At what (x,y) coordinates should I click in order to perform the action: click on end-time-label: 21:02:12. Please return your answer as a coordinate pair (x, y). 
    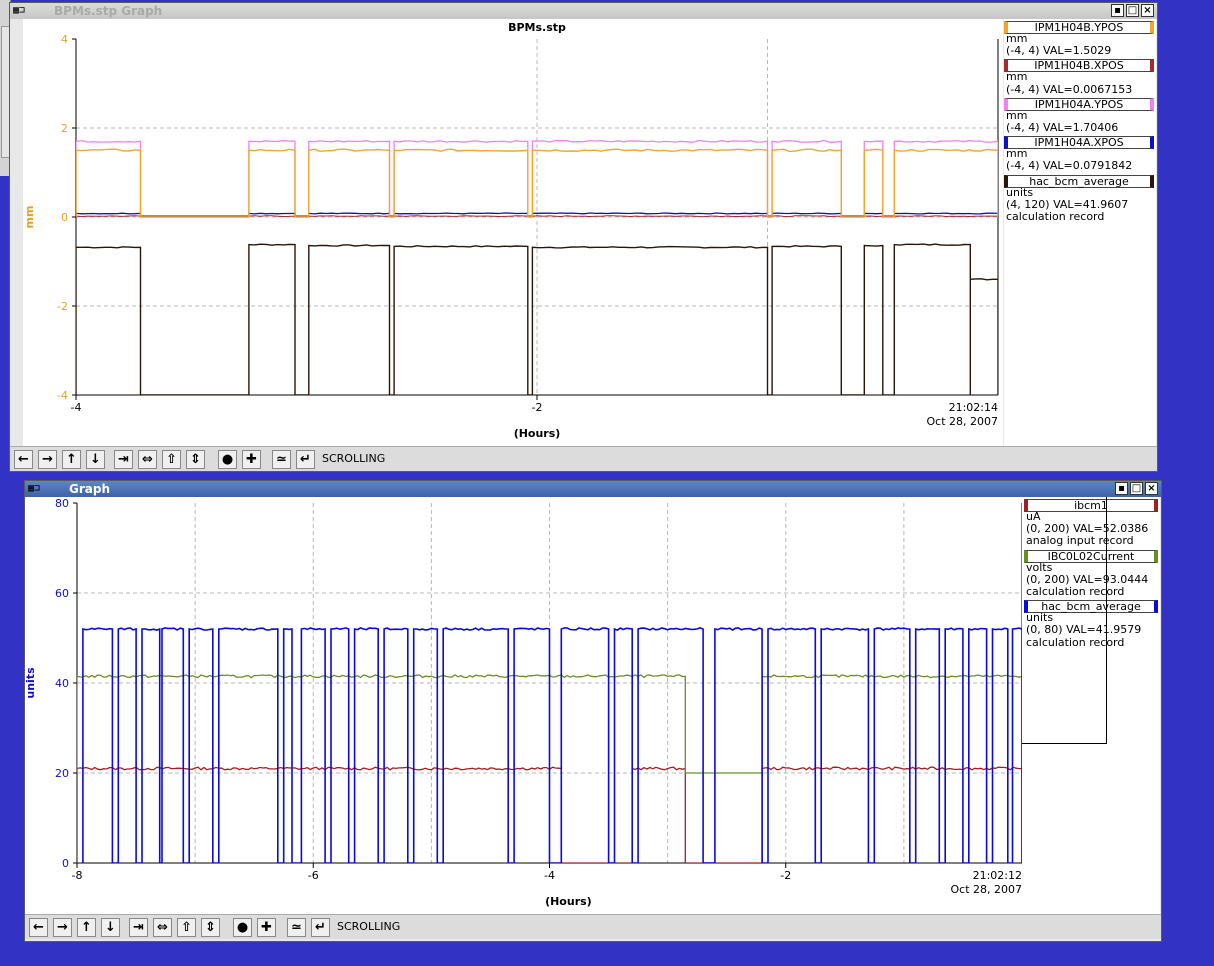
    Looking at the image, I should click on (997, 875).